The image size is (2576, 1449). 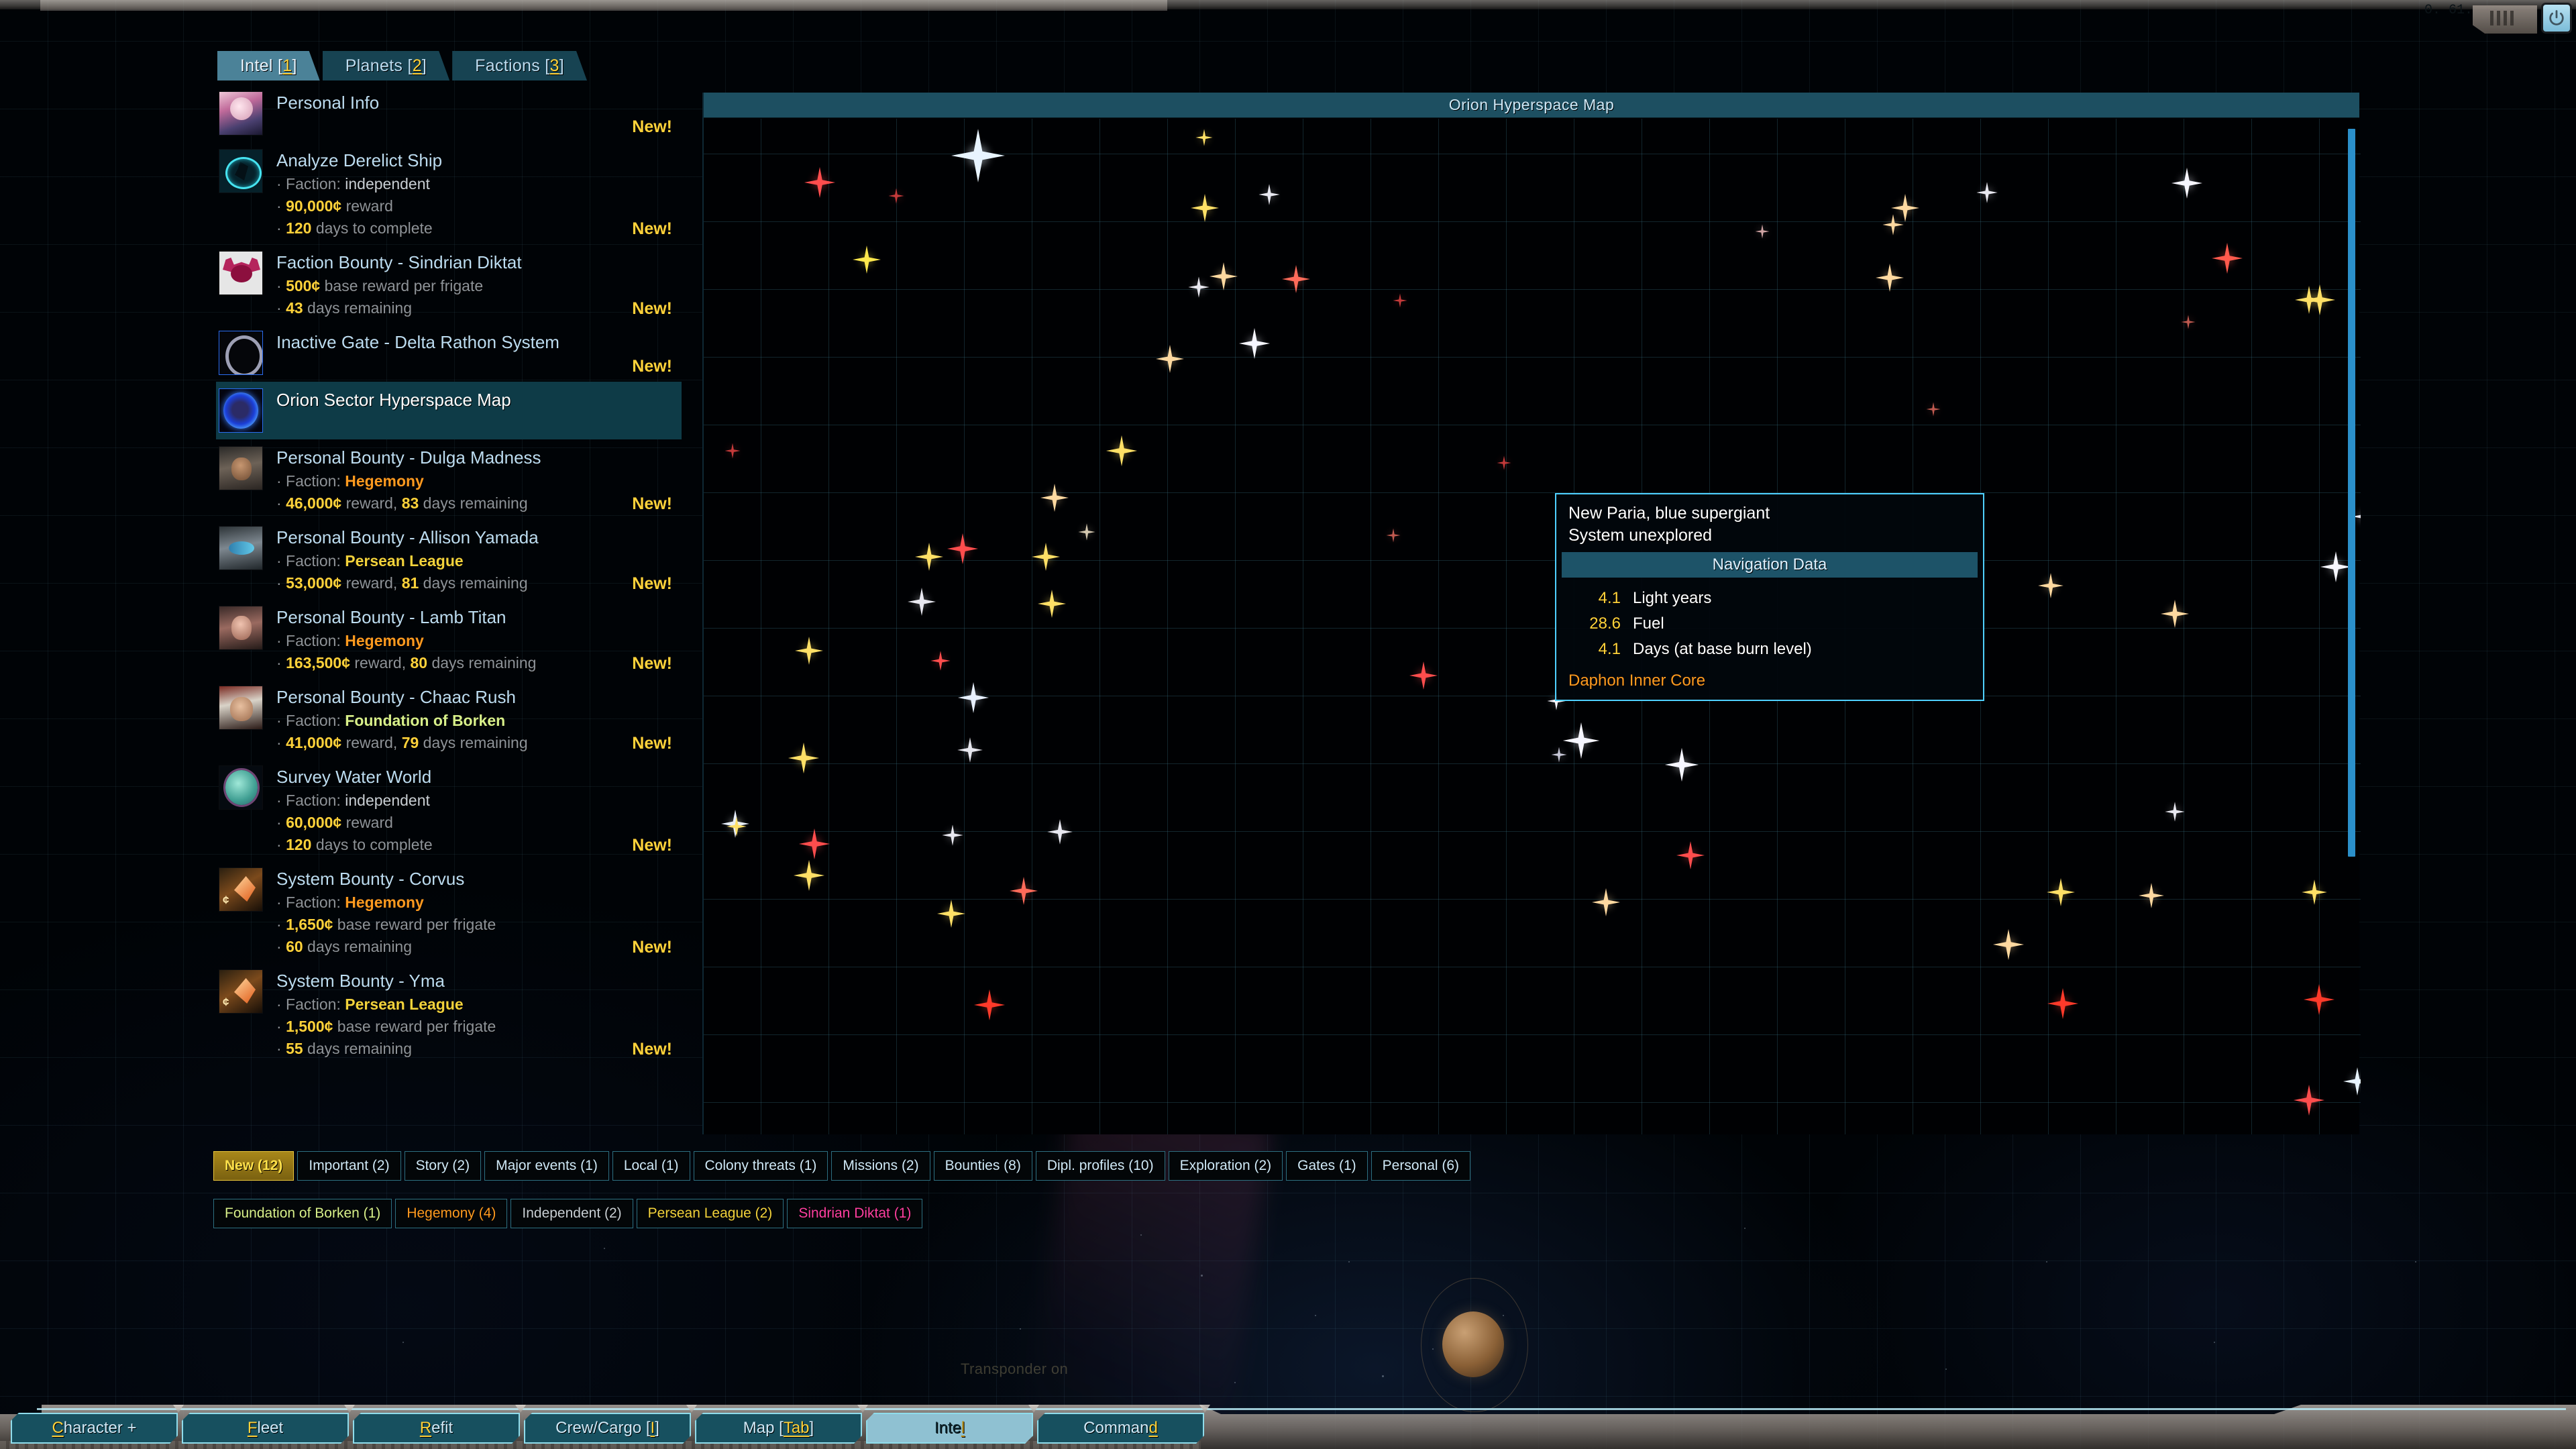 I want to click on faction-filter-hegemony: Hegemony (4), so click(x=451, y=1213).